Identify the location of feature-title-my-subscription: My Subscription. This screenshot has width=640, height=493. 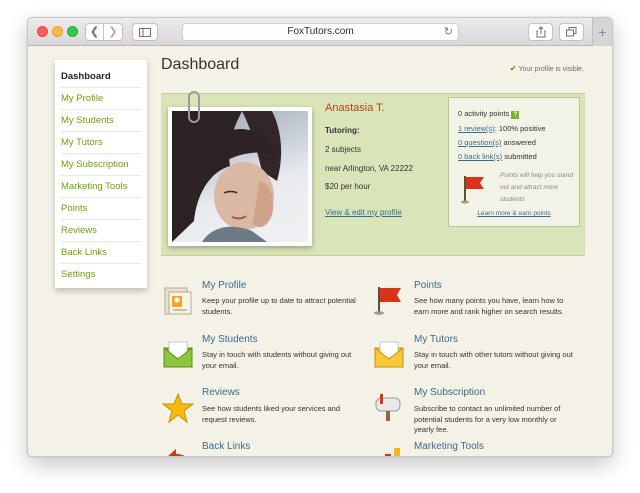
(449, 392).